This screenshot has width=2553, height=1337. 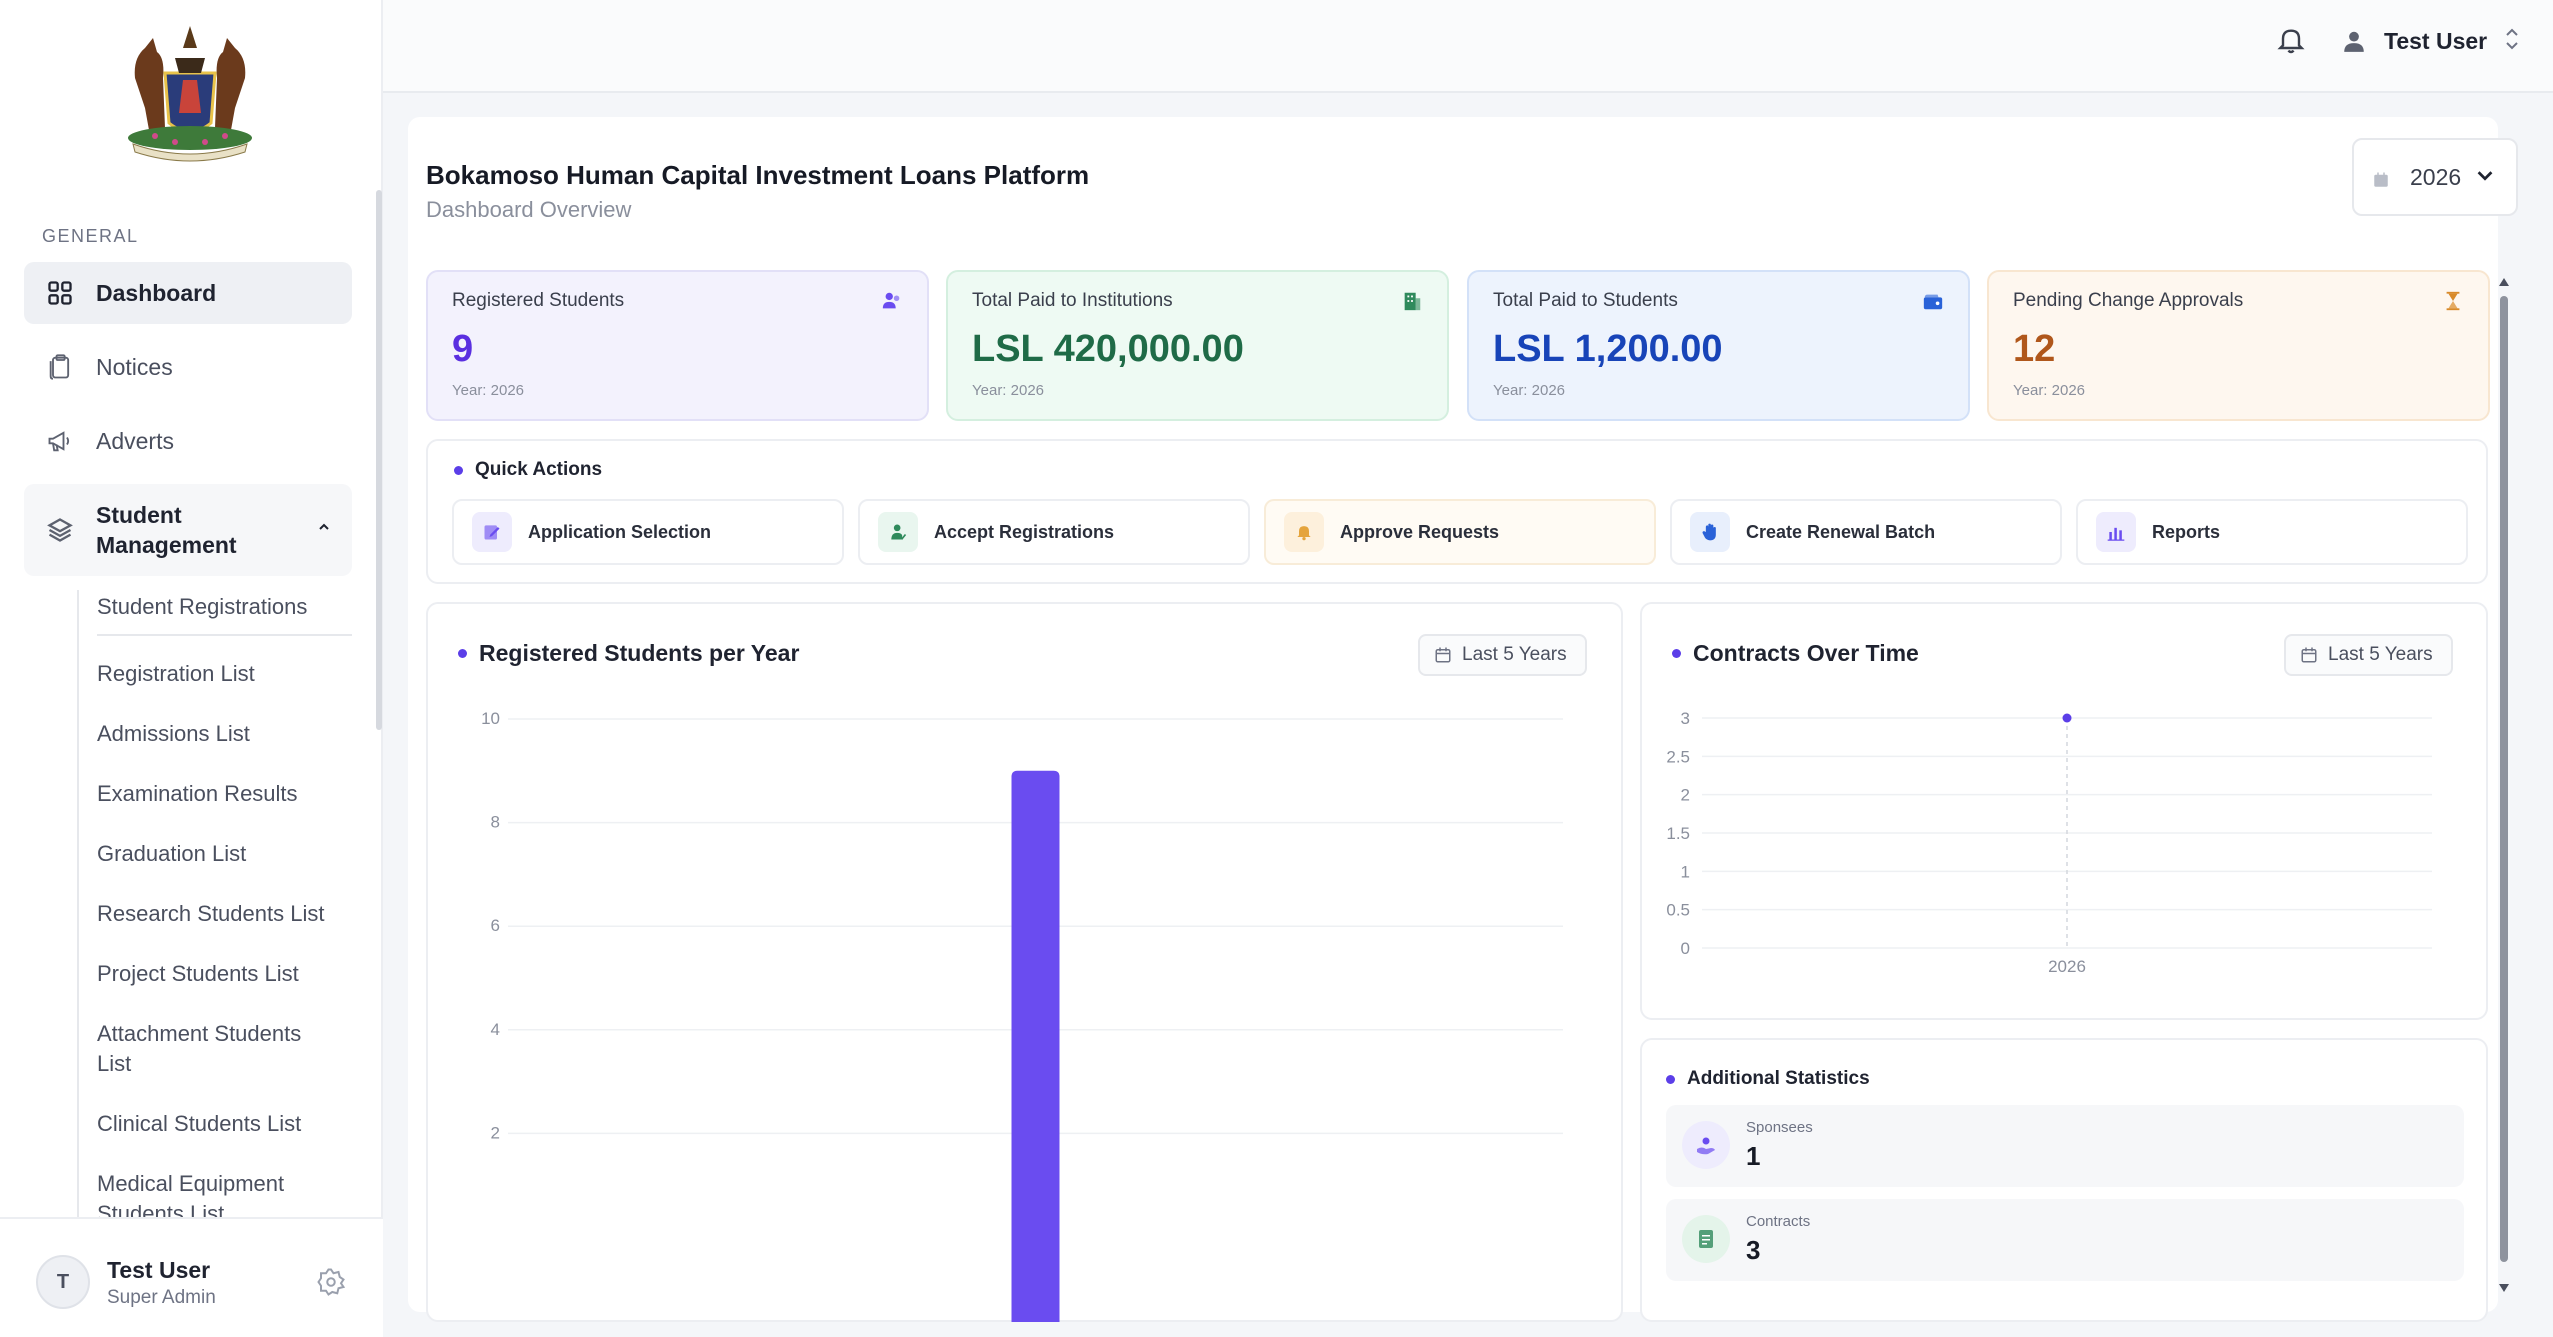 I want to click on contracts-line-chart: 3 2.5 2 1.5 1 0.5 0 2026, so click(x=2049, y=842).